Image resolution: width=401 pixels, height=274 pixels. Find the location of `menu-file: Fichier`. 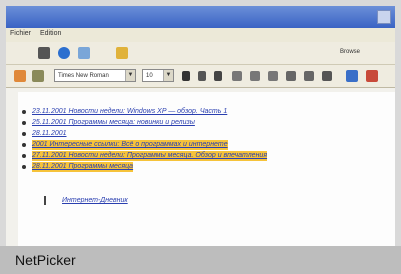

menu-file: Fichier is located at coordinates (20, 33).